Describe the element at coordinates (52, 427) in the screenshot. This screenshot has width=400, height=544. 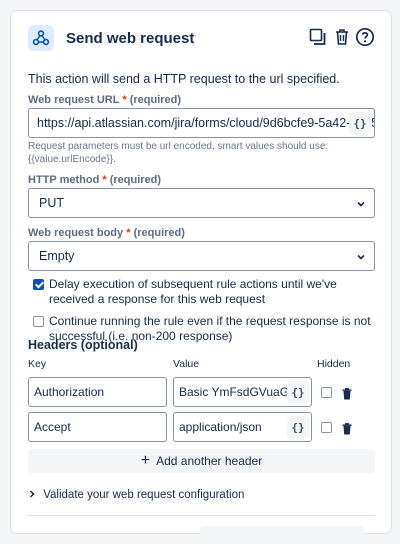
I see `header-key-value: Accept` at that location.